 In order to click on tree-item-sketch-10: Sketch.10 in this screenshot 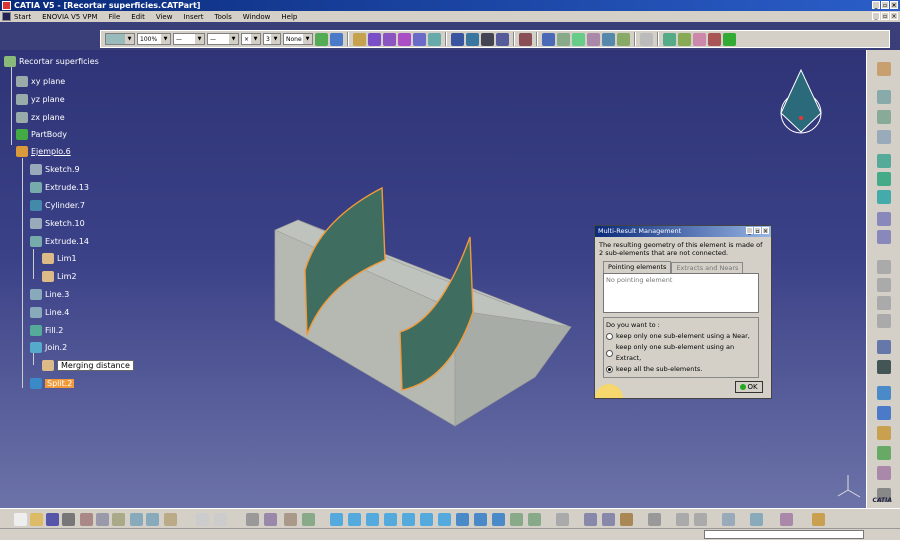, I will do `click(57, 223)`.